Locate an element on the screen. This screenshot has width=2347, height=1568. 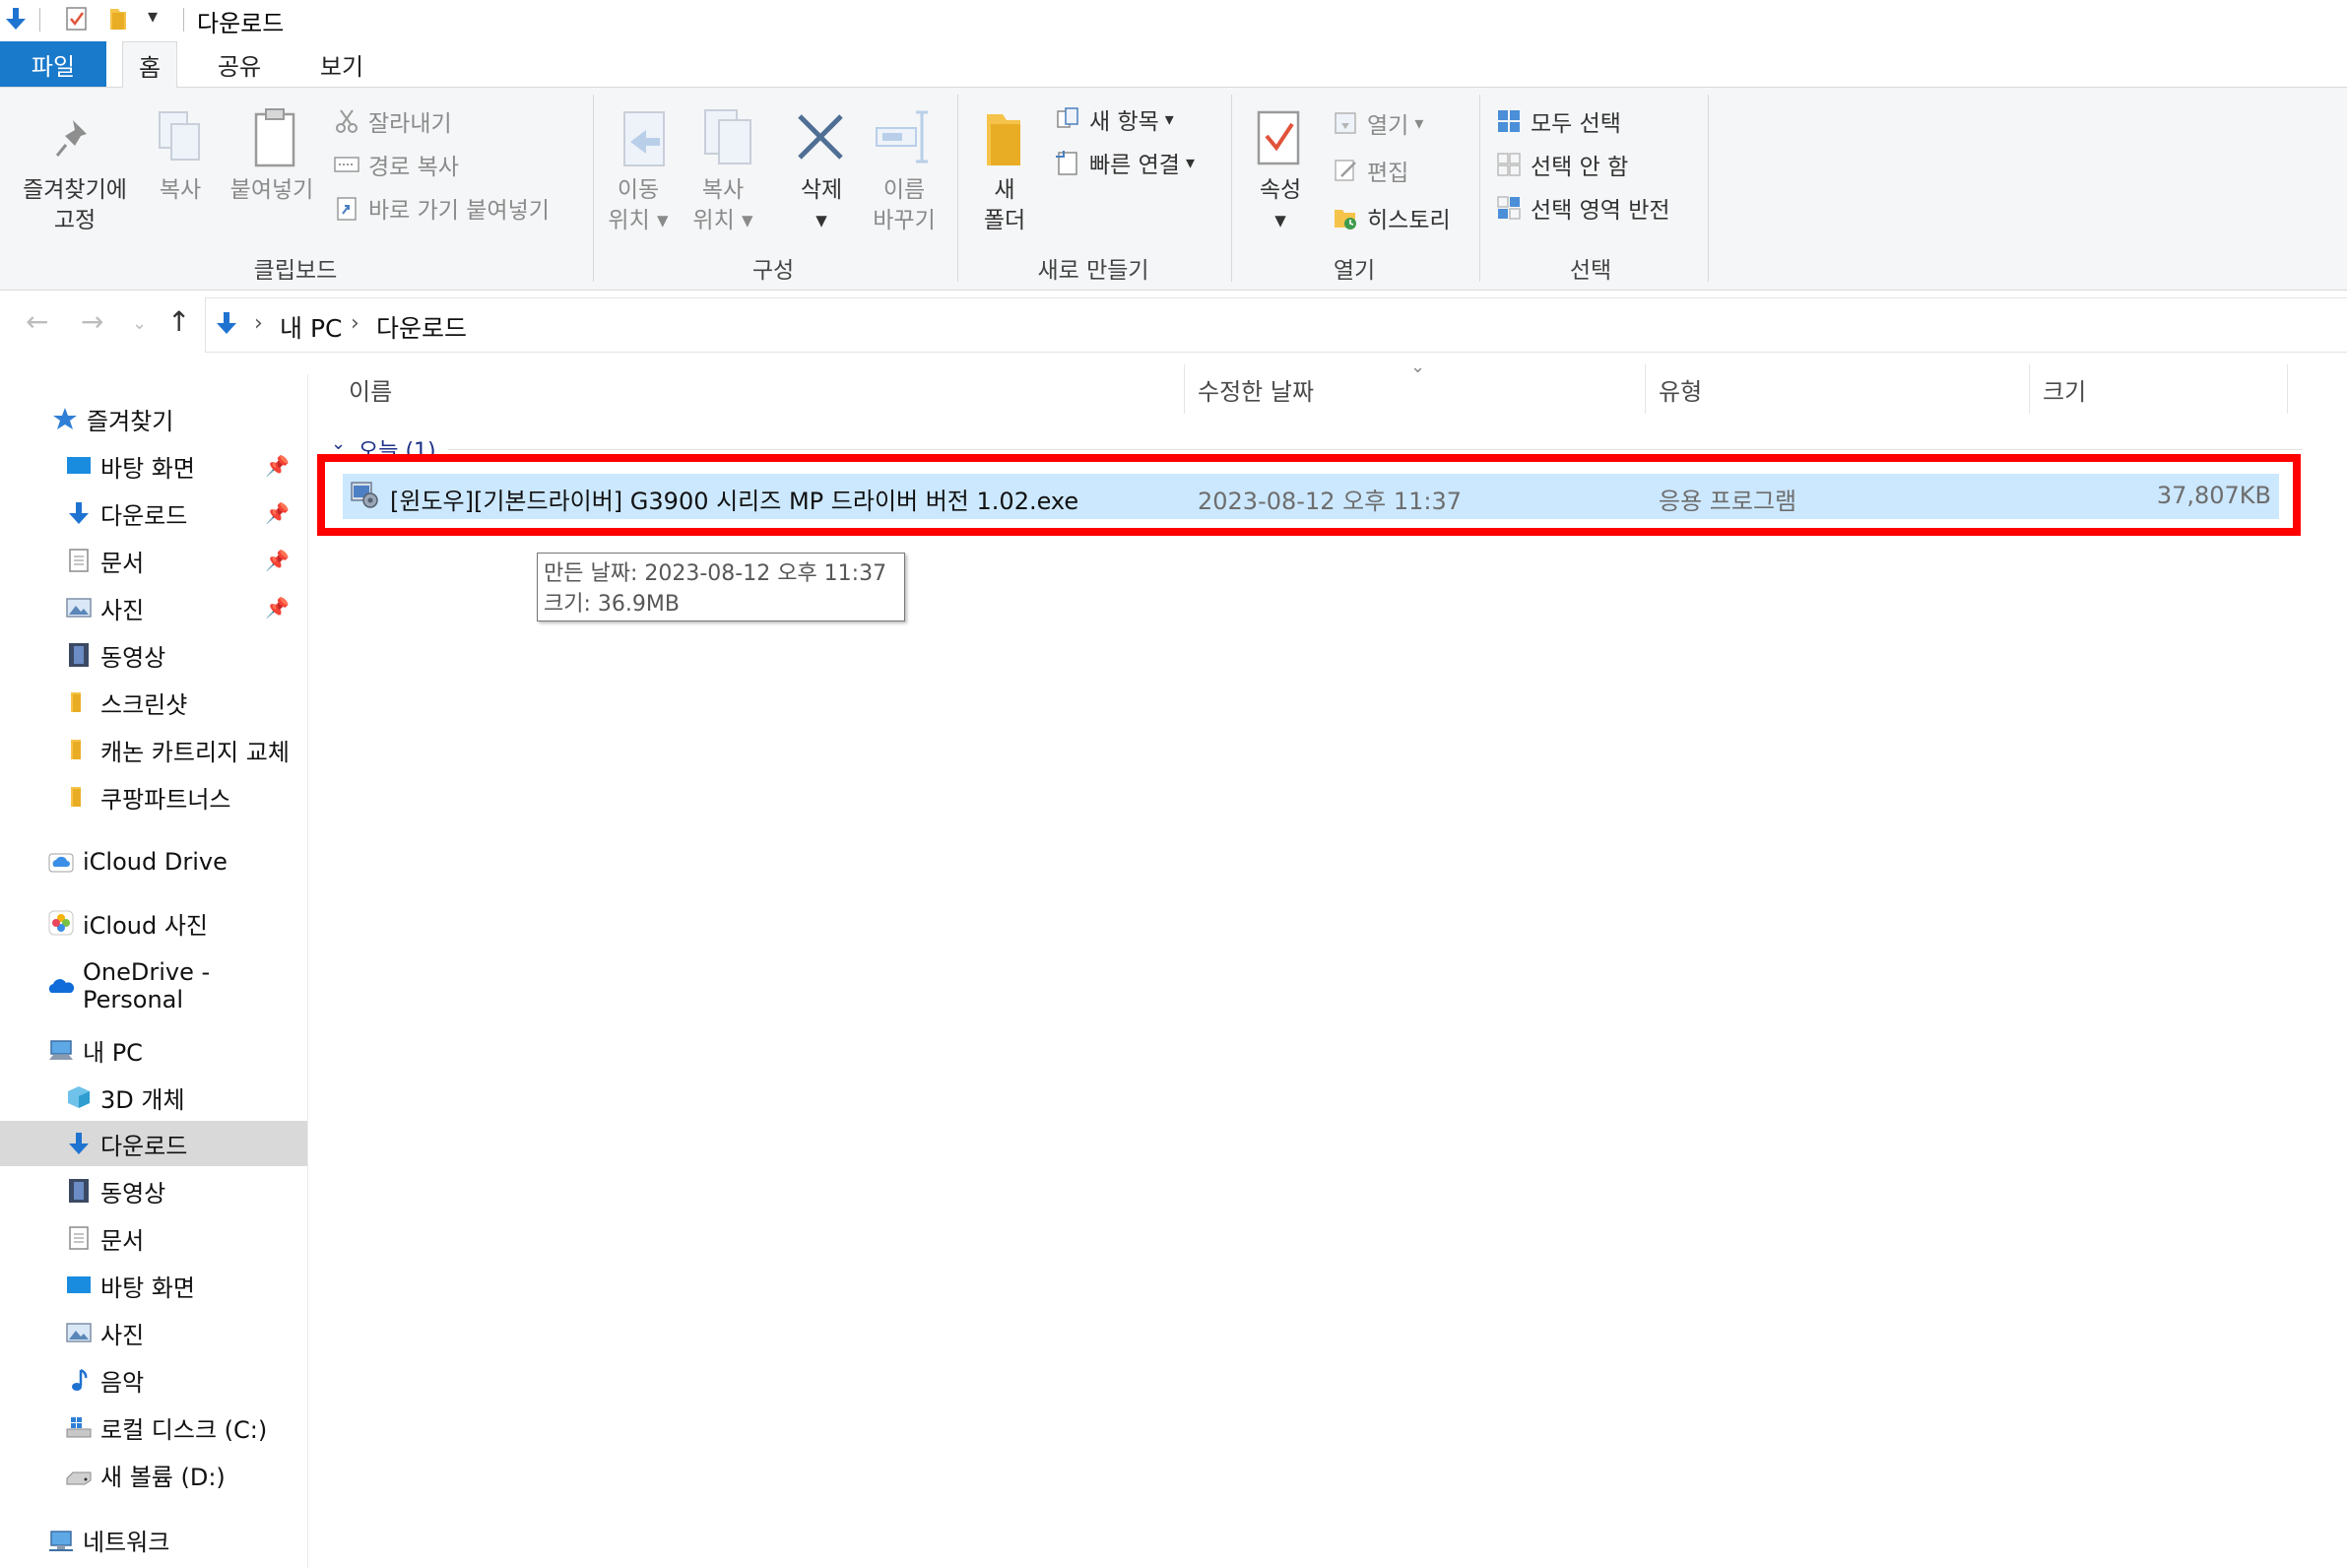
paste-button: 붙여넣기 is located at coordinates (272, 191).